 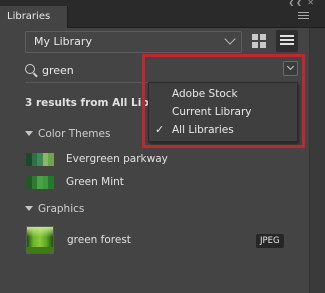 I want to click on checkmark-icon: ✓, so click(x=160, y=129).